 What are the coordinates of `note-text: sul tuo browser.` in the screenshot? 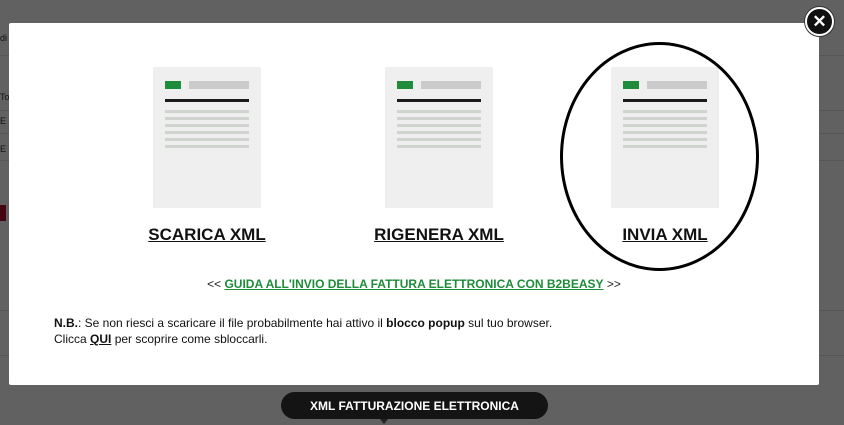 It's located at (508, 323).